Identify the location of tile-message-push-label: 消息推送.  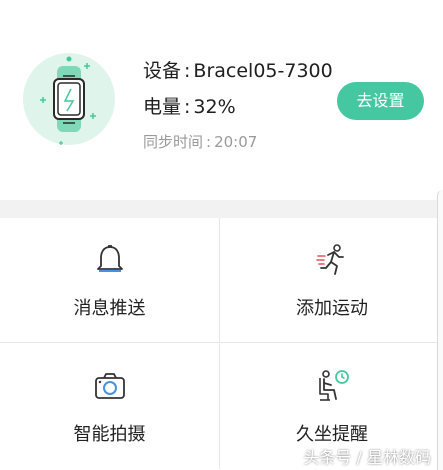
(109, 308).